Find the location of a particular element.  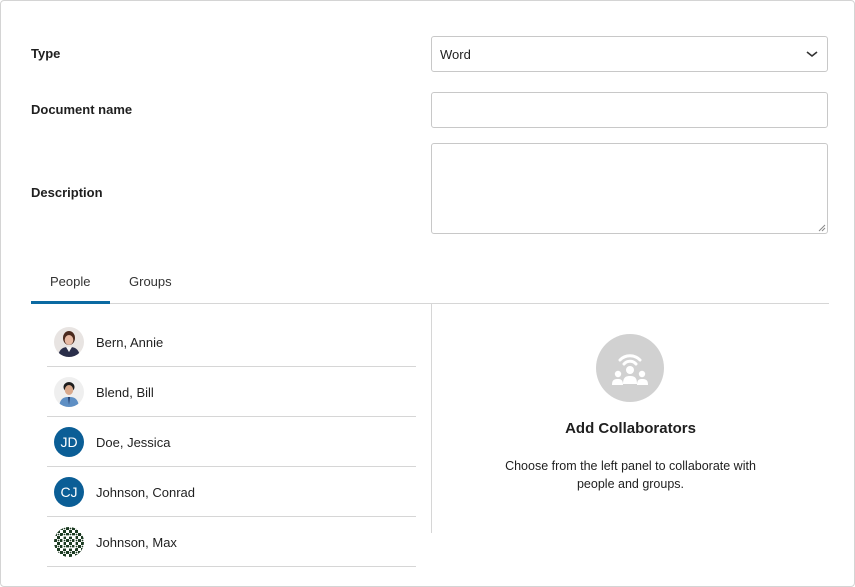

type-select: Word is located at coordinates (629, 54).